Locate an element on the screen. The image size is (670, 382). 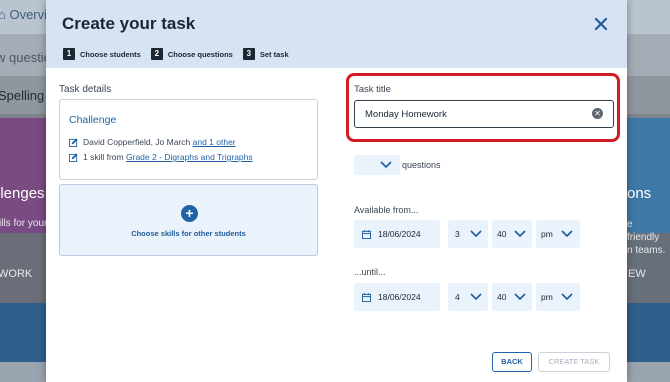
hour-value: 3 is located at coordinates (457, 234).